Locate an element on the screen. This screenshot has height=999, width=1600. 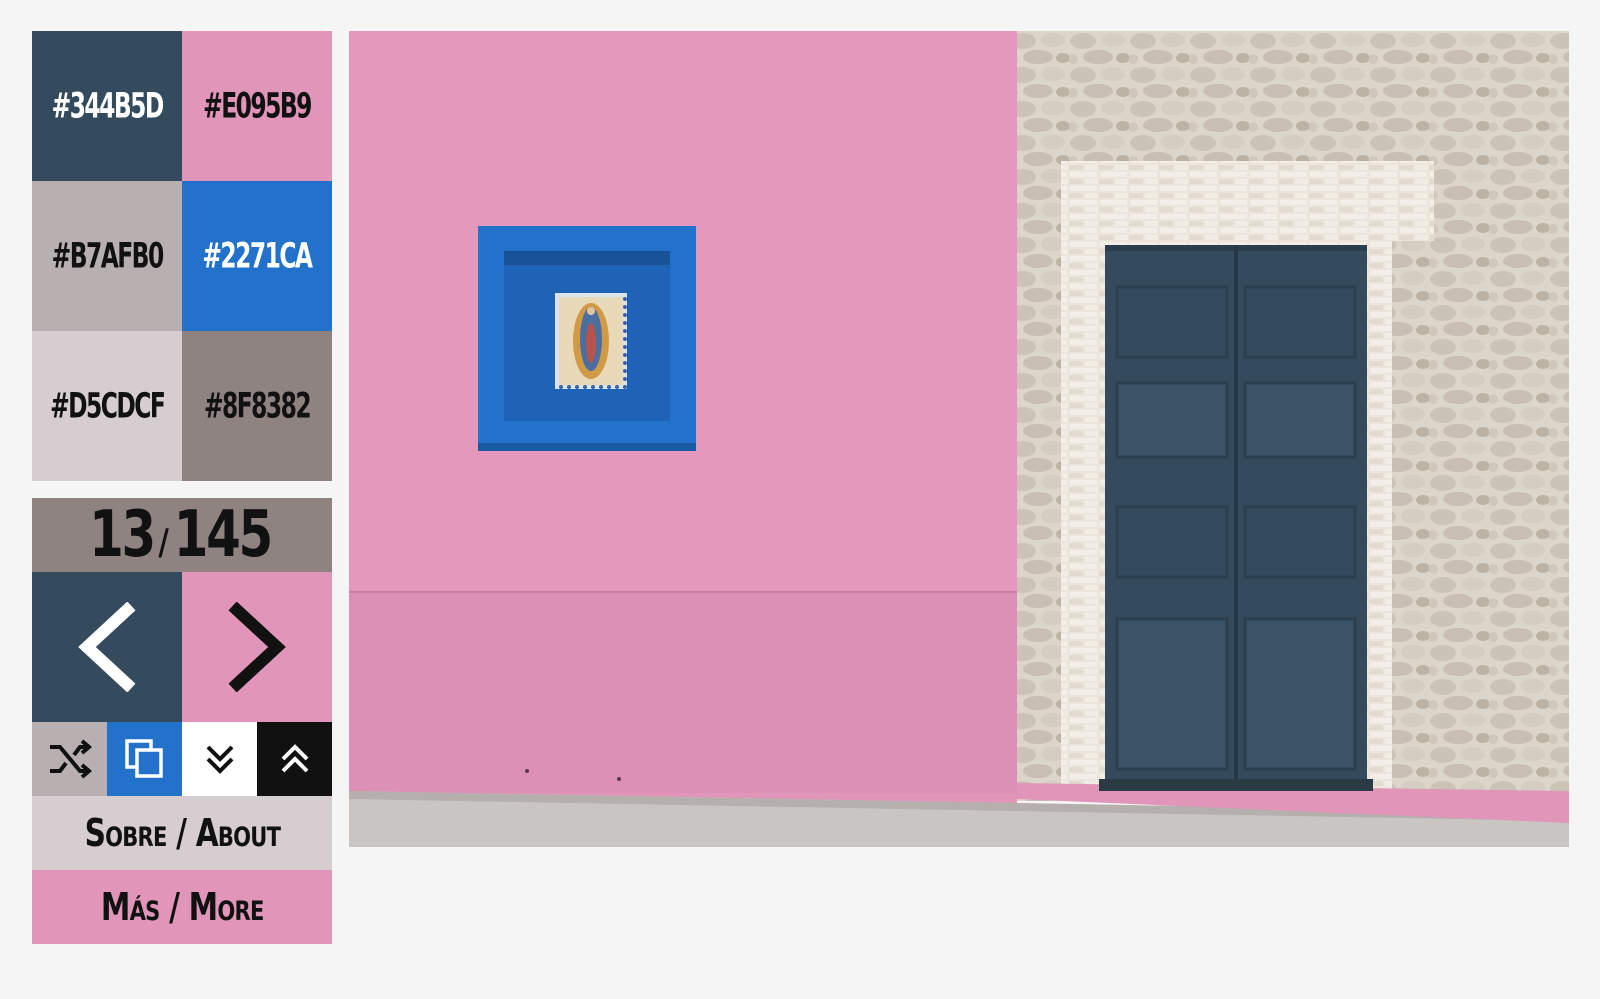
swatch-5: #D5CDCF is located at coordinates (107, 406).